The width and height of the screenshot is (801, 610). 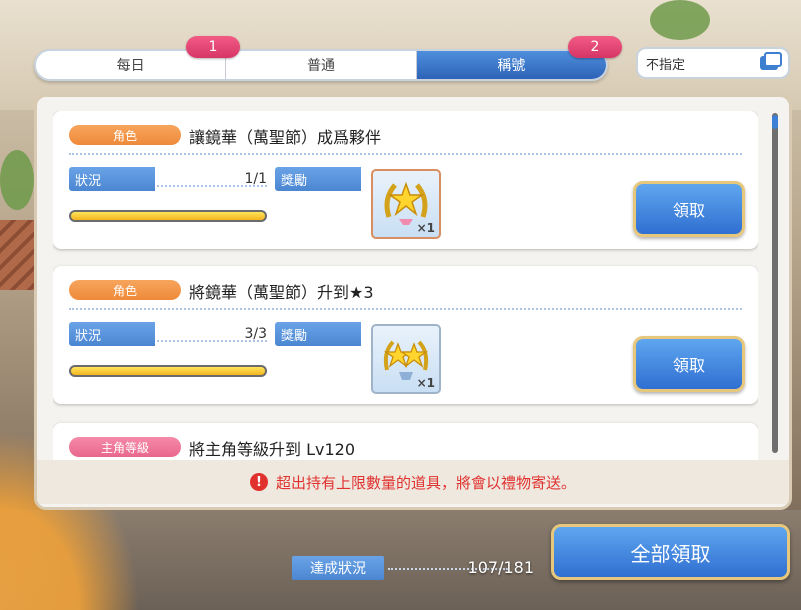 I want to click on progress-count: 1/1, so click(x=255, y=179).